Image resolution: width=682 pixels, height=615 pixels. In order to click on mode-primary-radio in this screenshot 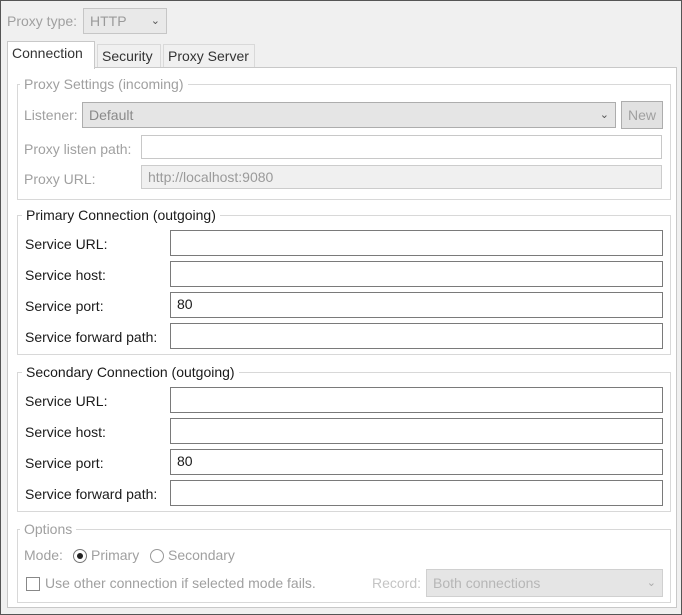, I will do `click(80, 556)`.